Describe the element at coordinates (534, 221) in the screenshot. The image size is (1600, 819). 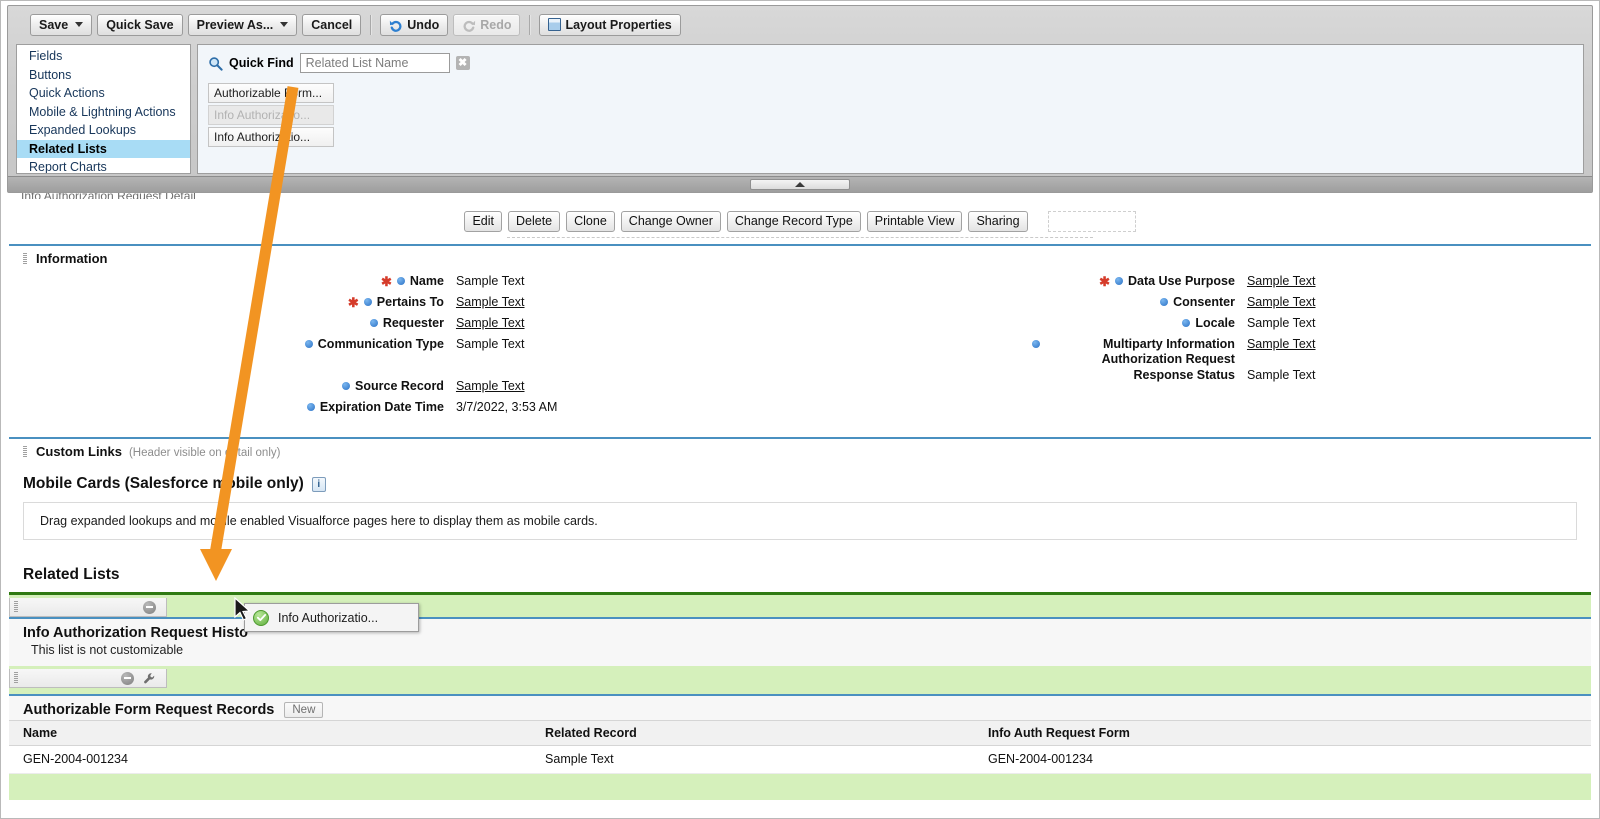
I see `delete-button: Delete` at that location.